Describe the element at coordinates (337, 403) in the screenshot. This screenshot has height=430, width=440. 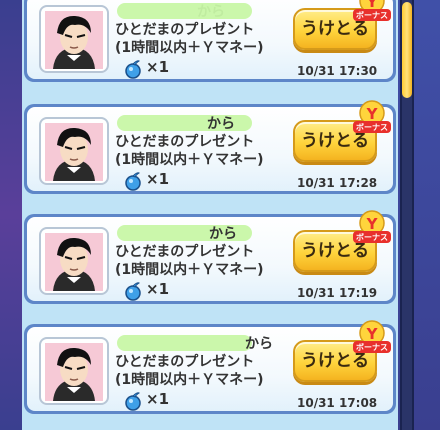
I see `present-timestamp: 10/31 17:08` at that location.